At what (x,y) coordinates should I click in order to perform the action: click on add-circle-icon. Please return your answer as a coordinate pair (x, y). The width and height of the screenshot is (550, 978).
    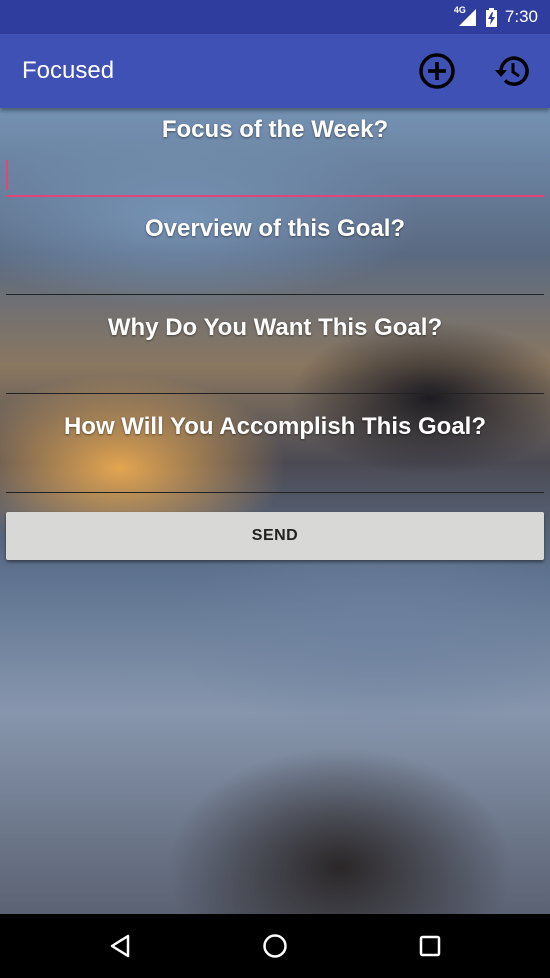
    Looking at the image, I should click on (437, 71).